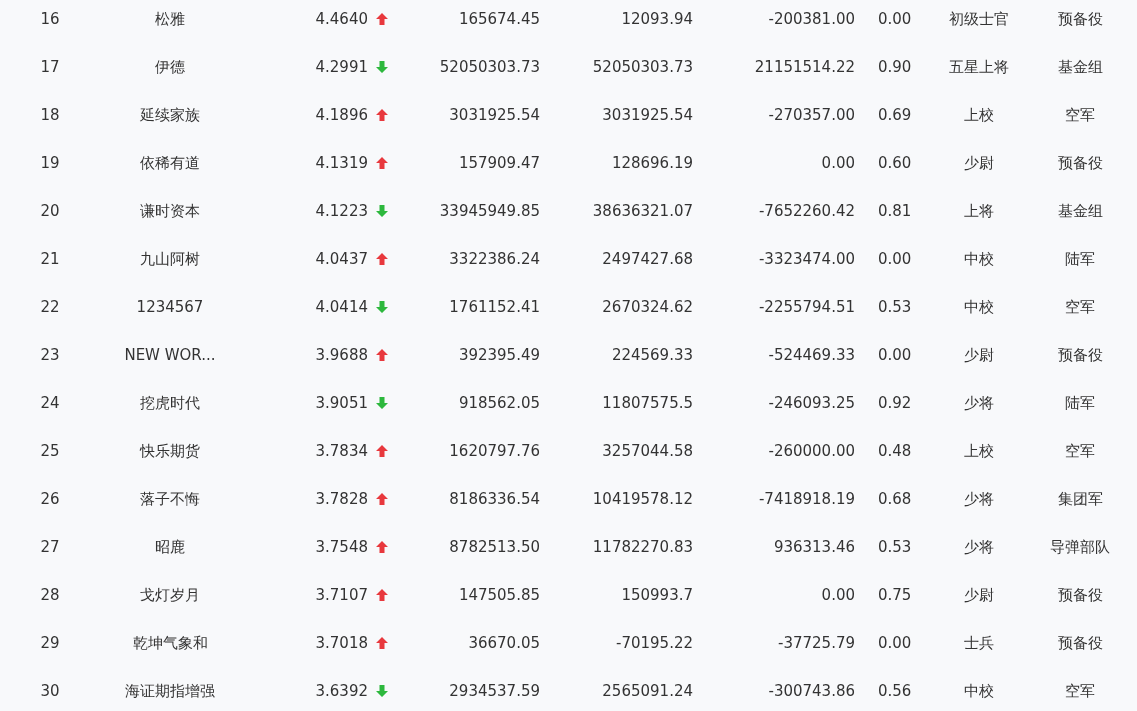 The image size is (1137, 711). I want to click on table-cell-text: 0.68, so click(895, 499).